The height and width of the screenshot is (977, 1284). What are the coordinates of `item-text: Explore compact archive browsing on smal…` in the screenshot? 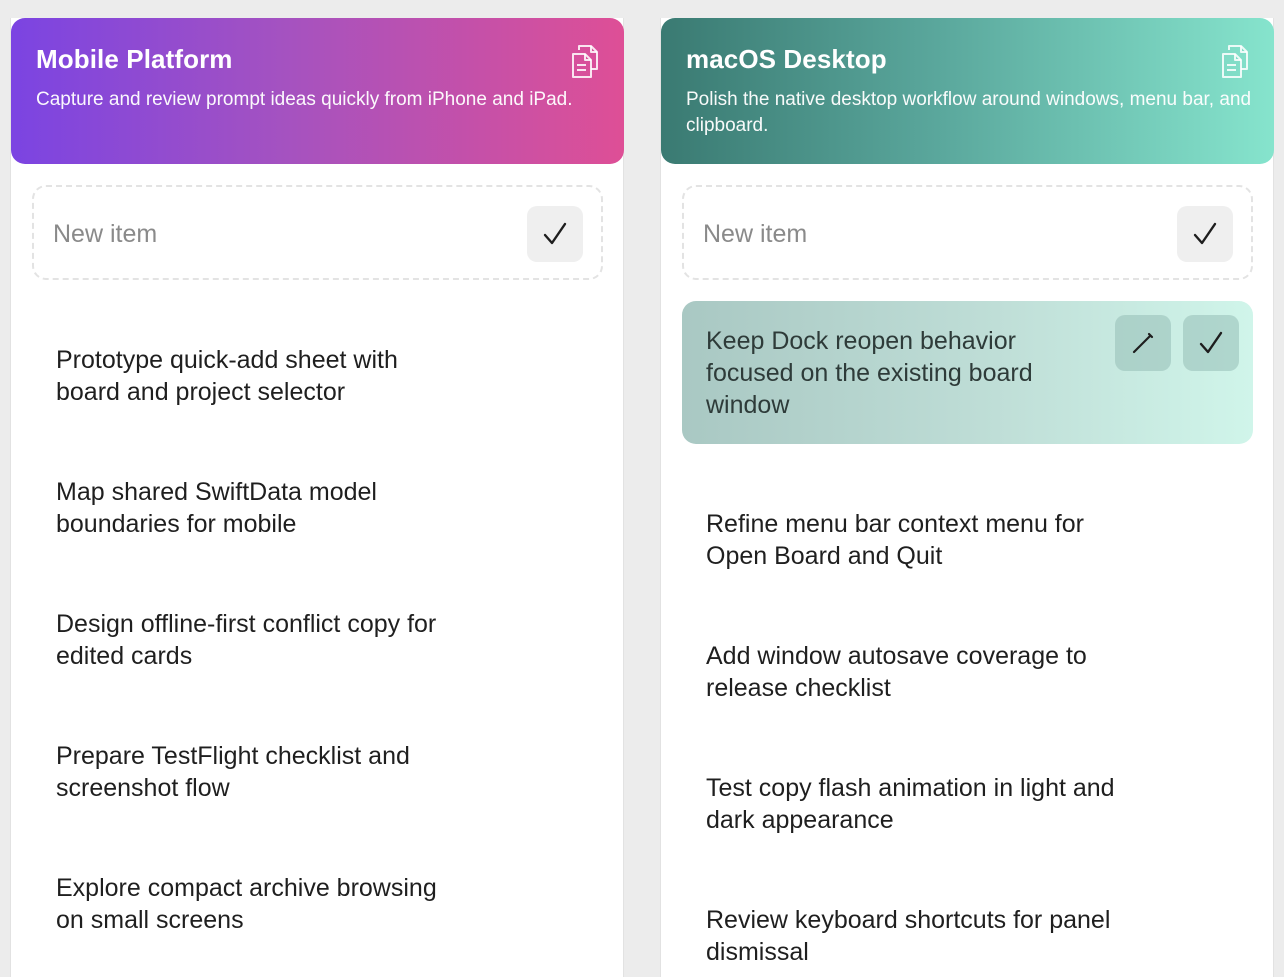 It's located at (246, 904).